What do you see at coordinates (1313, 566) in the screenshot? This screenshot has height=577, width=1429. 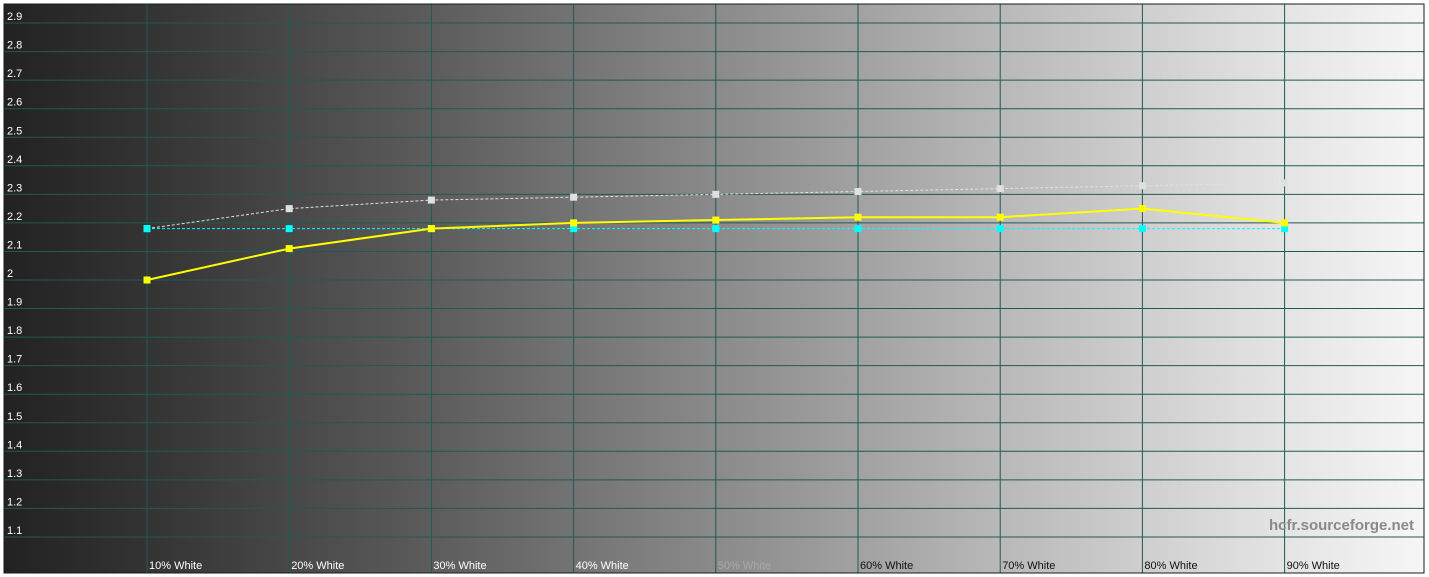 I see `x-tick-label: 90% White` at bounding box center [1313, 566].